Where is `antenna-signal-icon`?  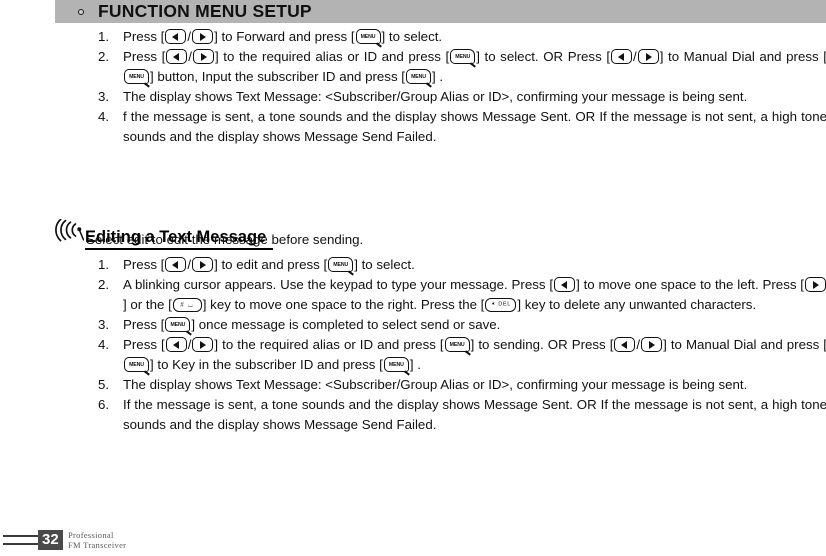
antenna-signal-icon is located at coordinates (69, 233).